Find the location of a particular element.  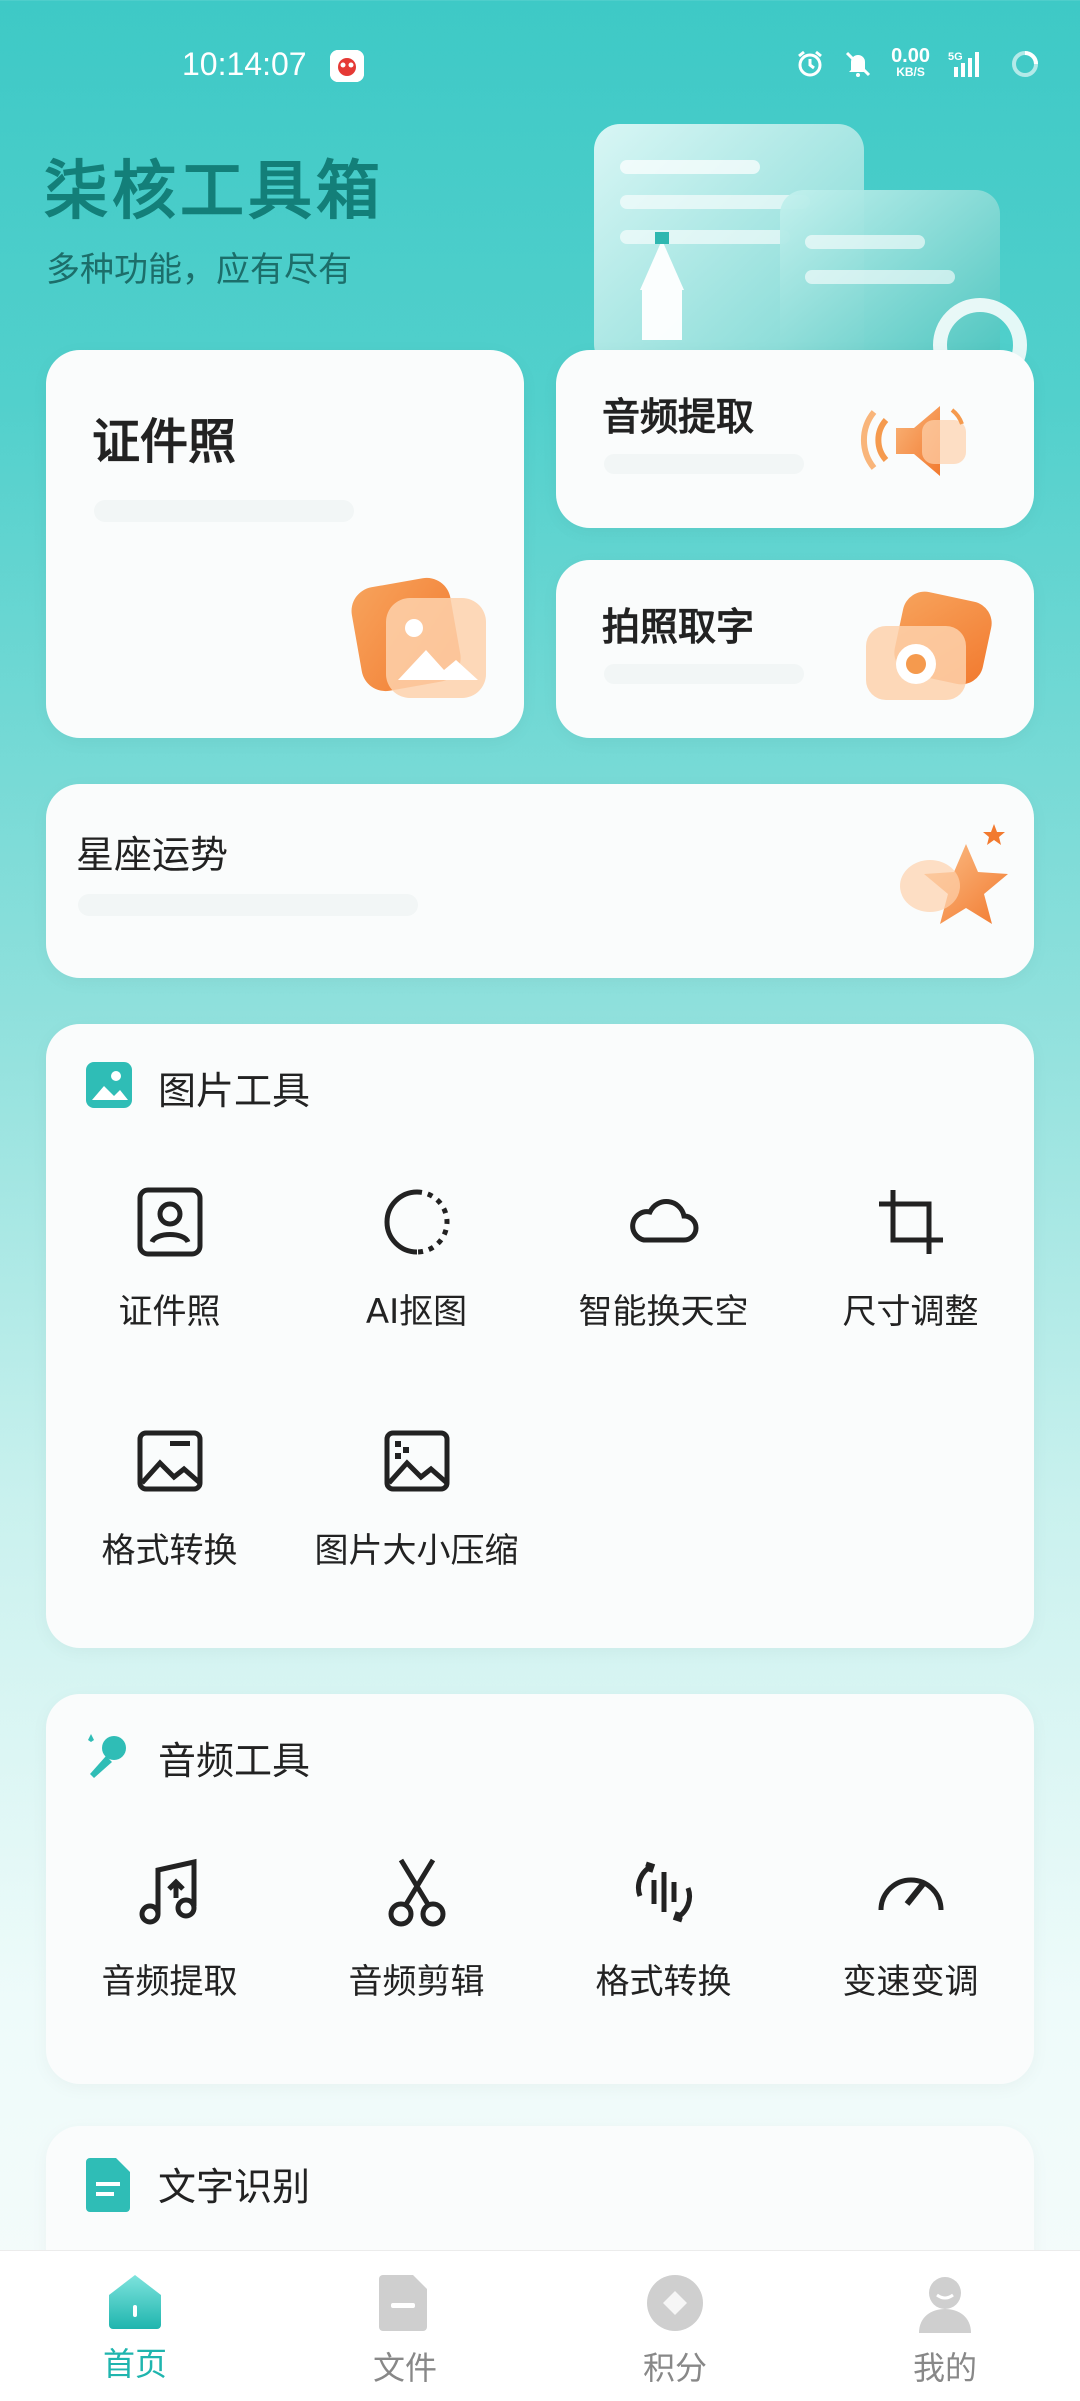

photo-text-card-title: 拍照取字 is located at coordinates (678, 627).